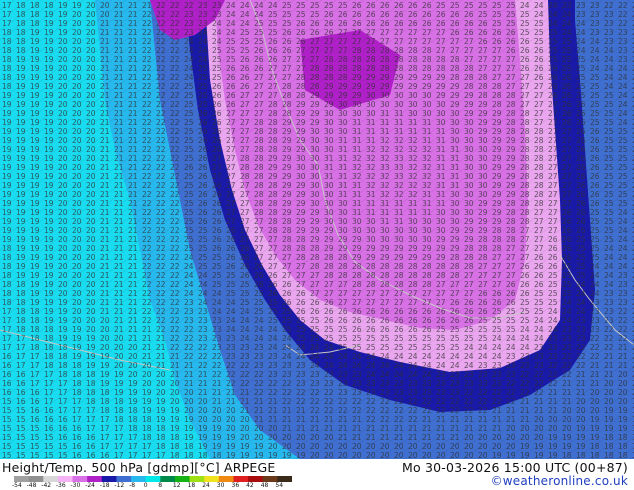 The width and height of the screenshot is (634, 490). I want to click on contour-label: 32, so click(371, 185).